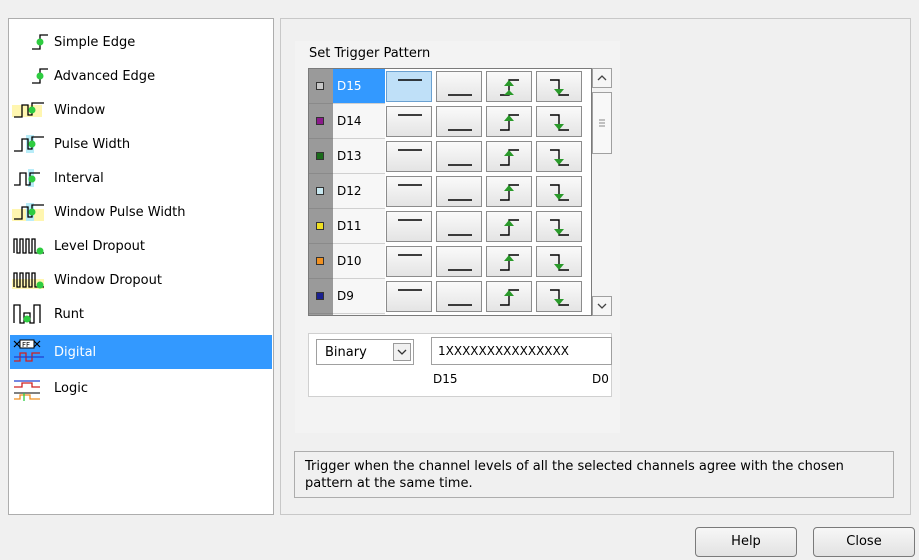 The width and height of the screenshot is (919, 560). Describe the element at coordinates (69, 314) in the screenshot. I see `trigger-item-label: Runt` at that location.